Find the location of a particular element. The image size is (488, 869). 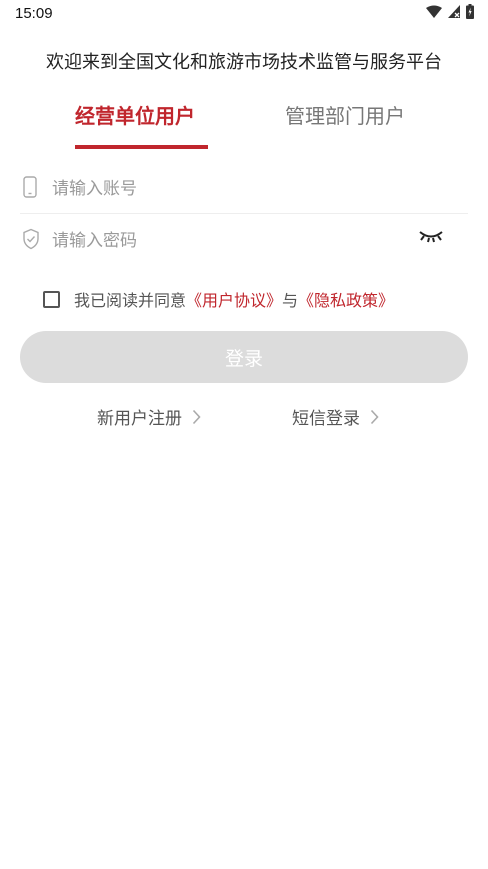

page-title: 欢迎来到全国文化和旅游市场技术监管与服务平台 is located at coordinates (244, 62).